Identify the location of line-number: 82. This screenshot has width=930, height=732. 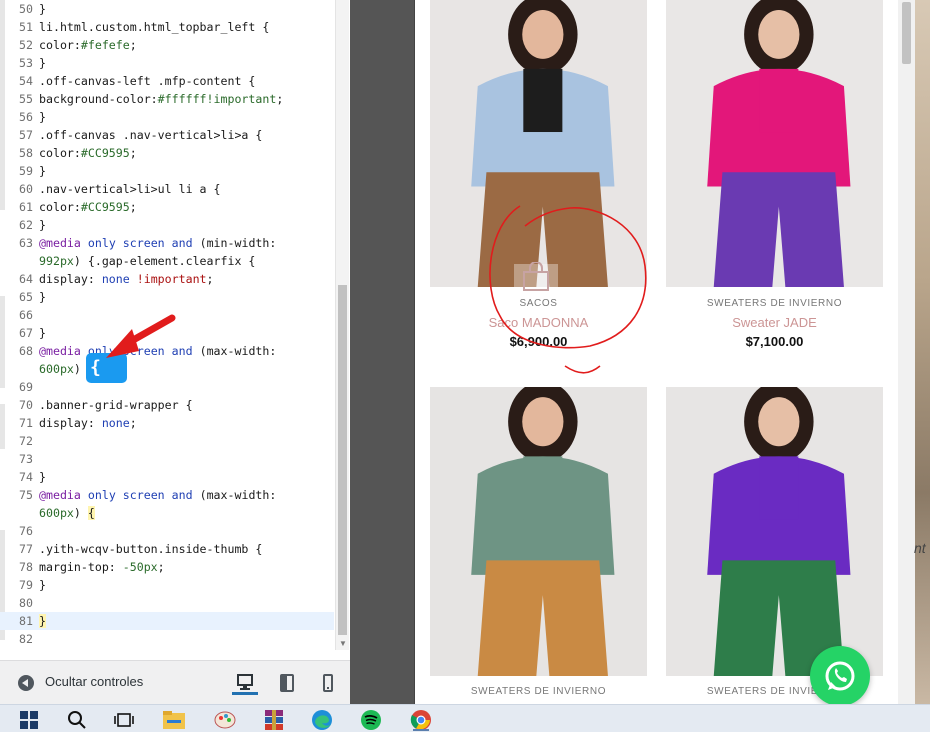
(26, 639).